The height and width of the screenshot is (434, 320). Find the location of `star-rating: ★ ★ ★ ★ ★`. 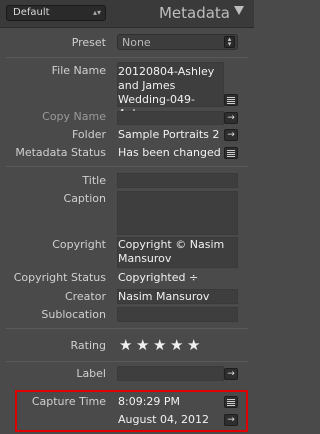

star-rating: ★ ★ ★ ★ ★ is located at coordinates (161, 345).